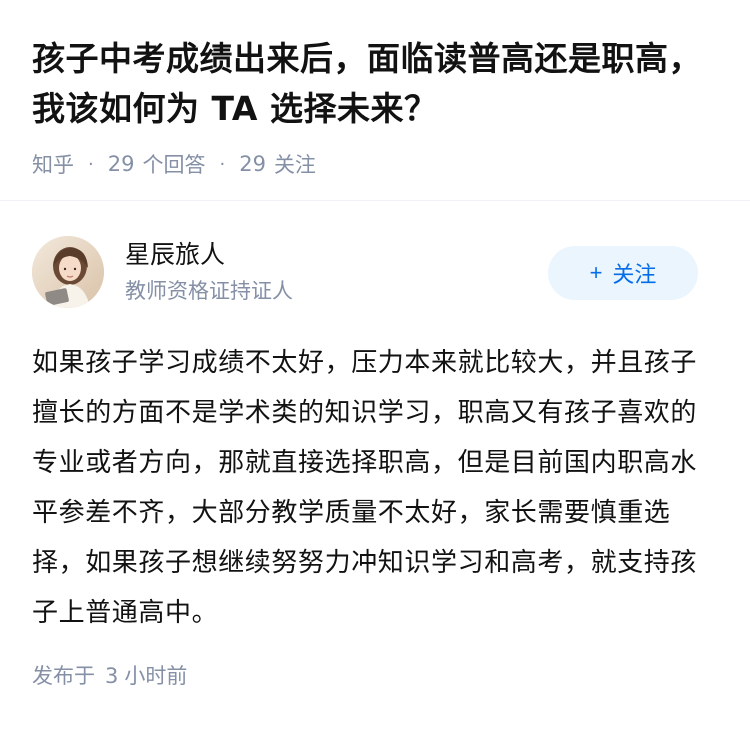 The height and width of the screenshot is (730, 750). What do you see at coordinates (63, 676) in the screenshot?
I see `published-label: 发布于` at bounding box center [63, 676].